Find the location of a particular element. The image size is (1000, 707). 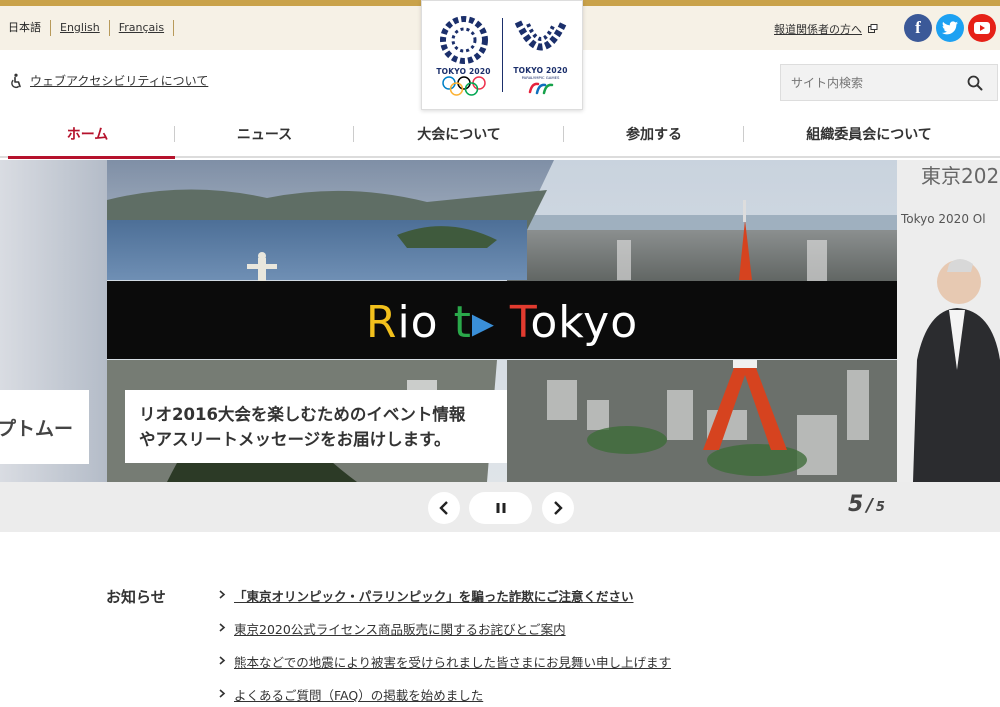

accessibility-link: ウェブアクセシビリティについて is located at coordinates (108, 80).